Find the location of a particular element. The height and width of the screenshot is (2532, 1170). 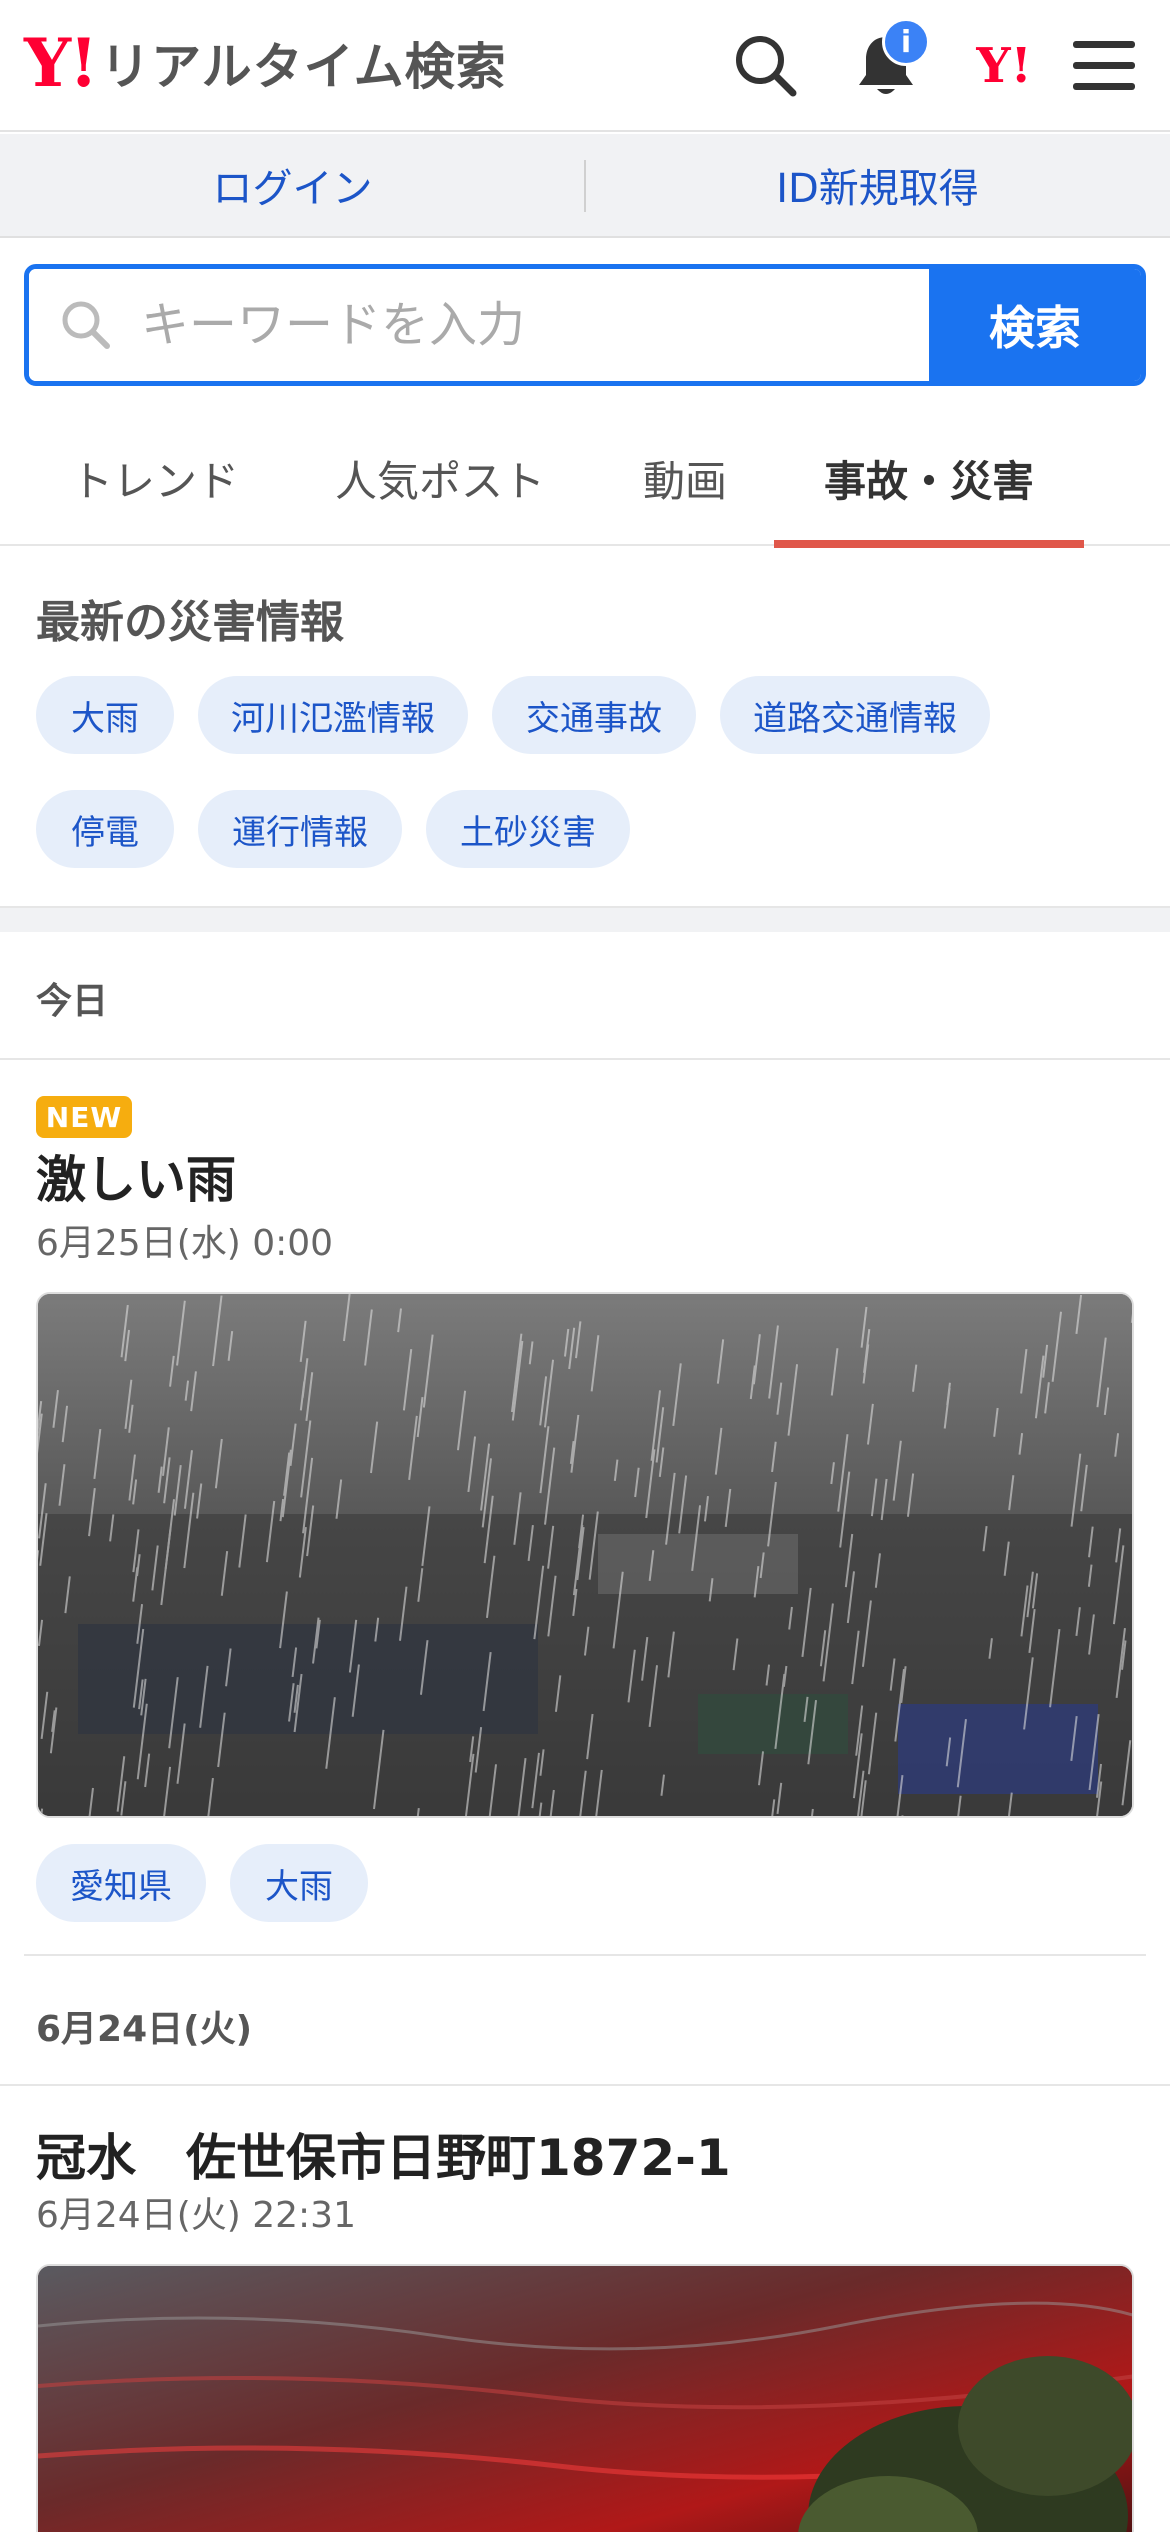

yahoo-mark: Y! is located at coordinates (1004, 66).